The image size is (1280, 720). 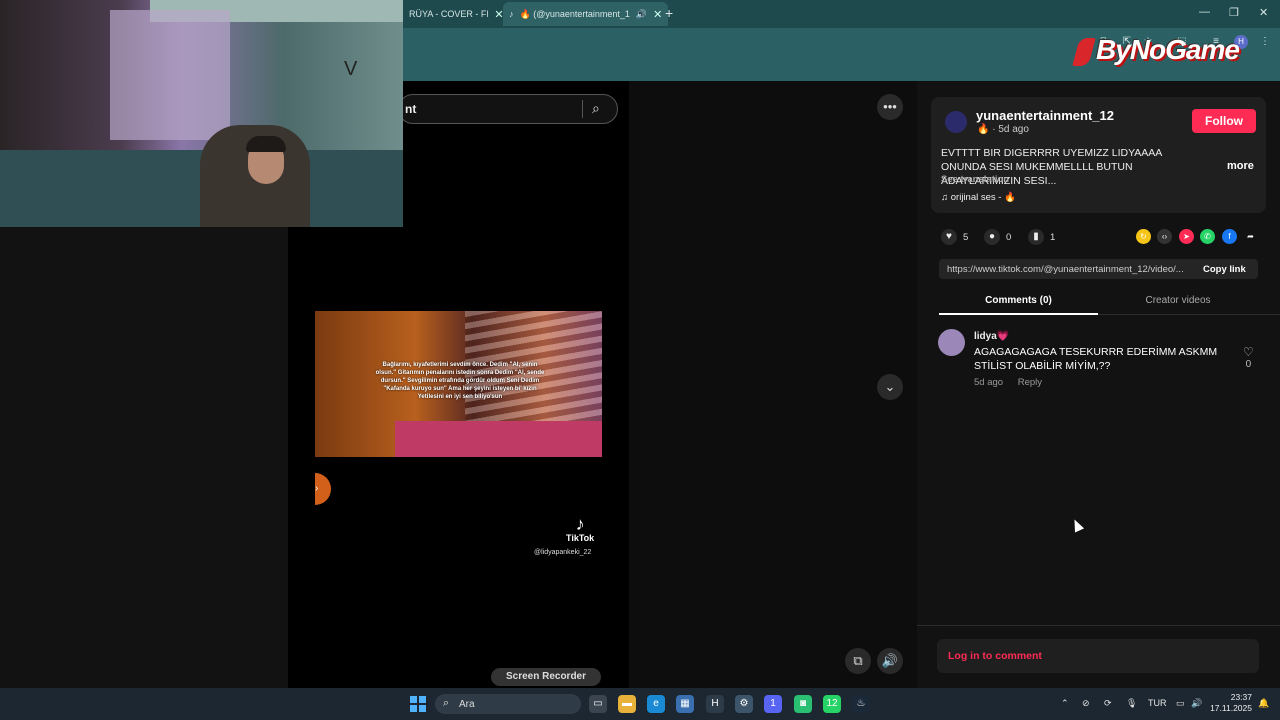 I want to click on chrome-icon: H, so click(x=715, y=704).